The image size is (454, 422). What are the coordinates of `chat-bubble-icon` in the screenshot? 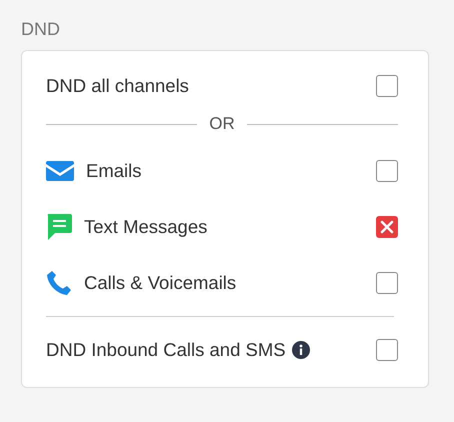 It's located at (59, 227).